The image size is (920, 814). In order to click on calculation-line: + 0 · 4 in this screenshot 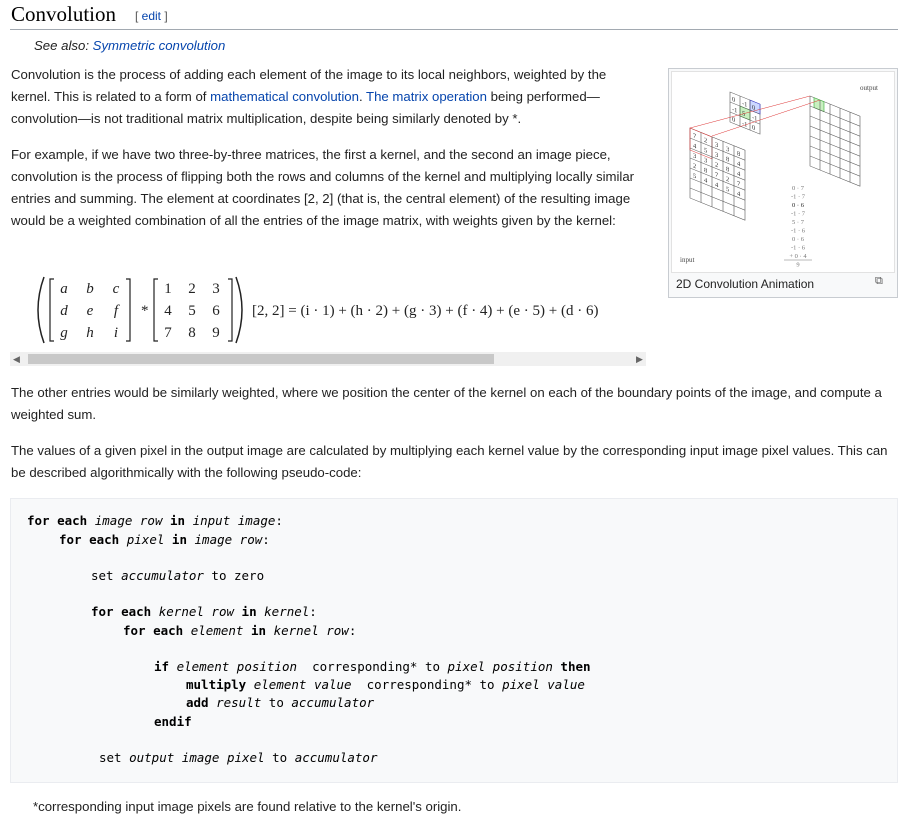, I will do `click(798, 256)`.